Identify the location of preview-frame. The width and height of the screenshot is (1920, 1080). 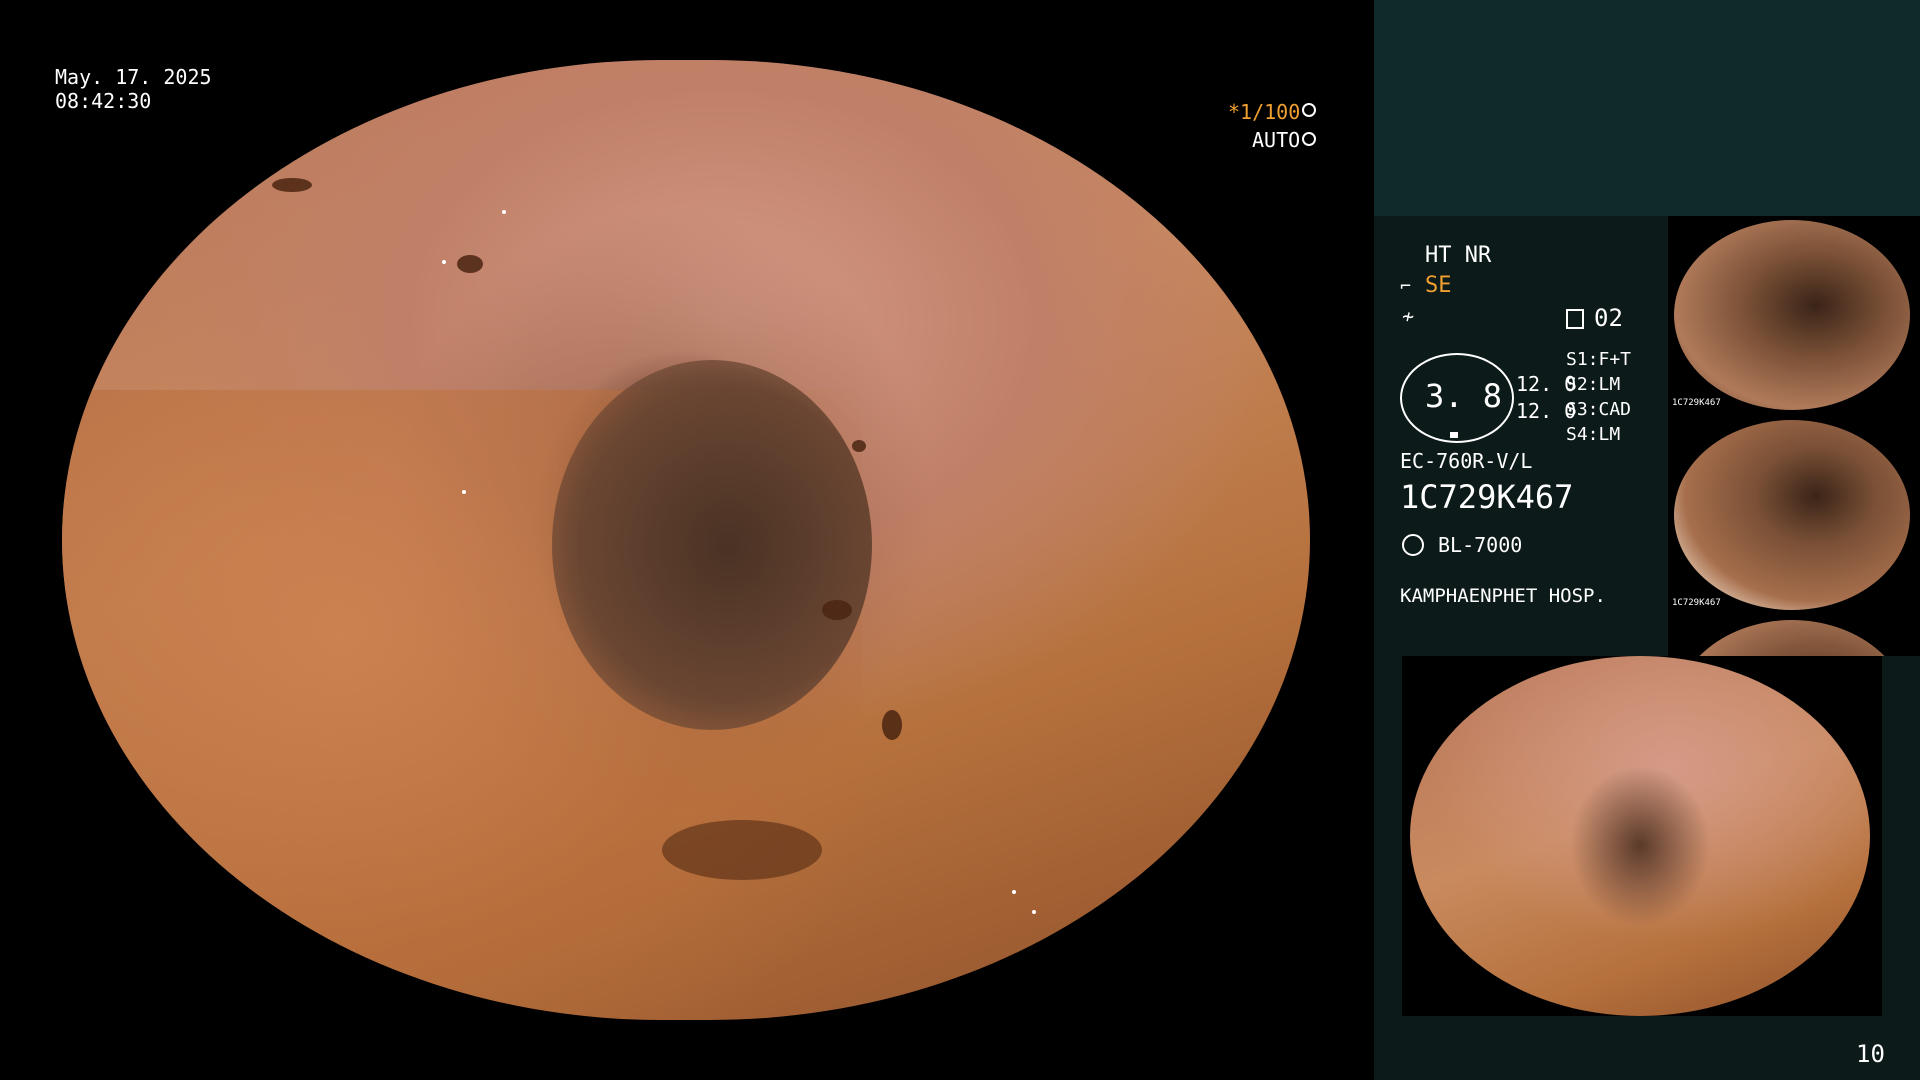
(1642, 836).